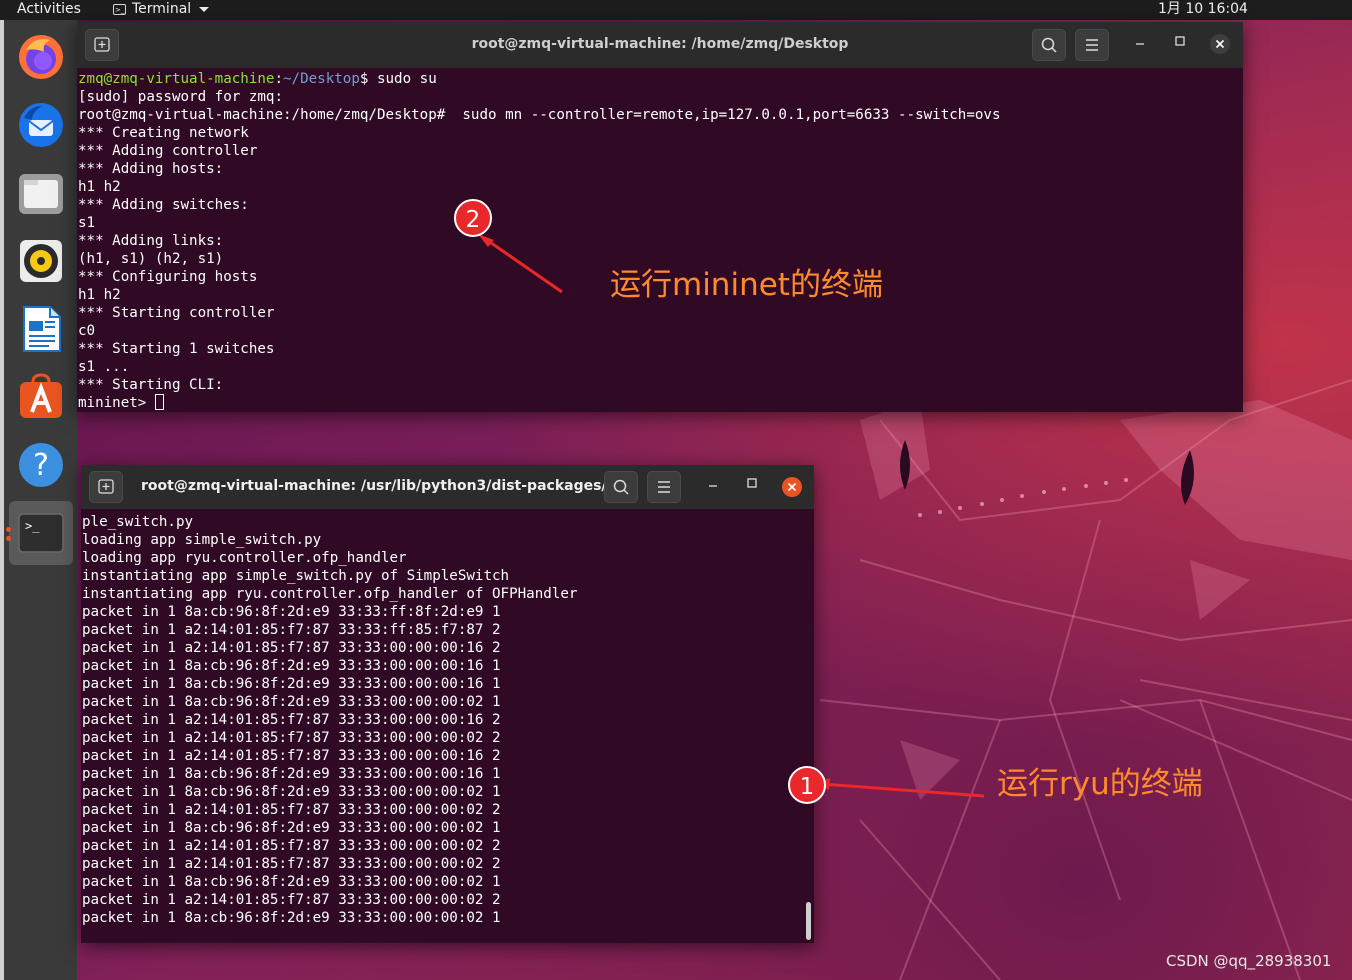 The image size is (1352, 980). I want to click on terminal-line: s1, so click(87, 223).